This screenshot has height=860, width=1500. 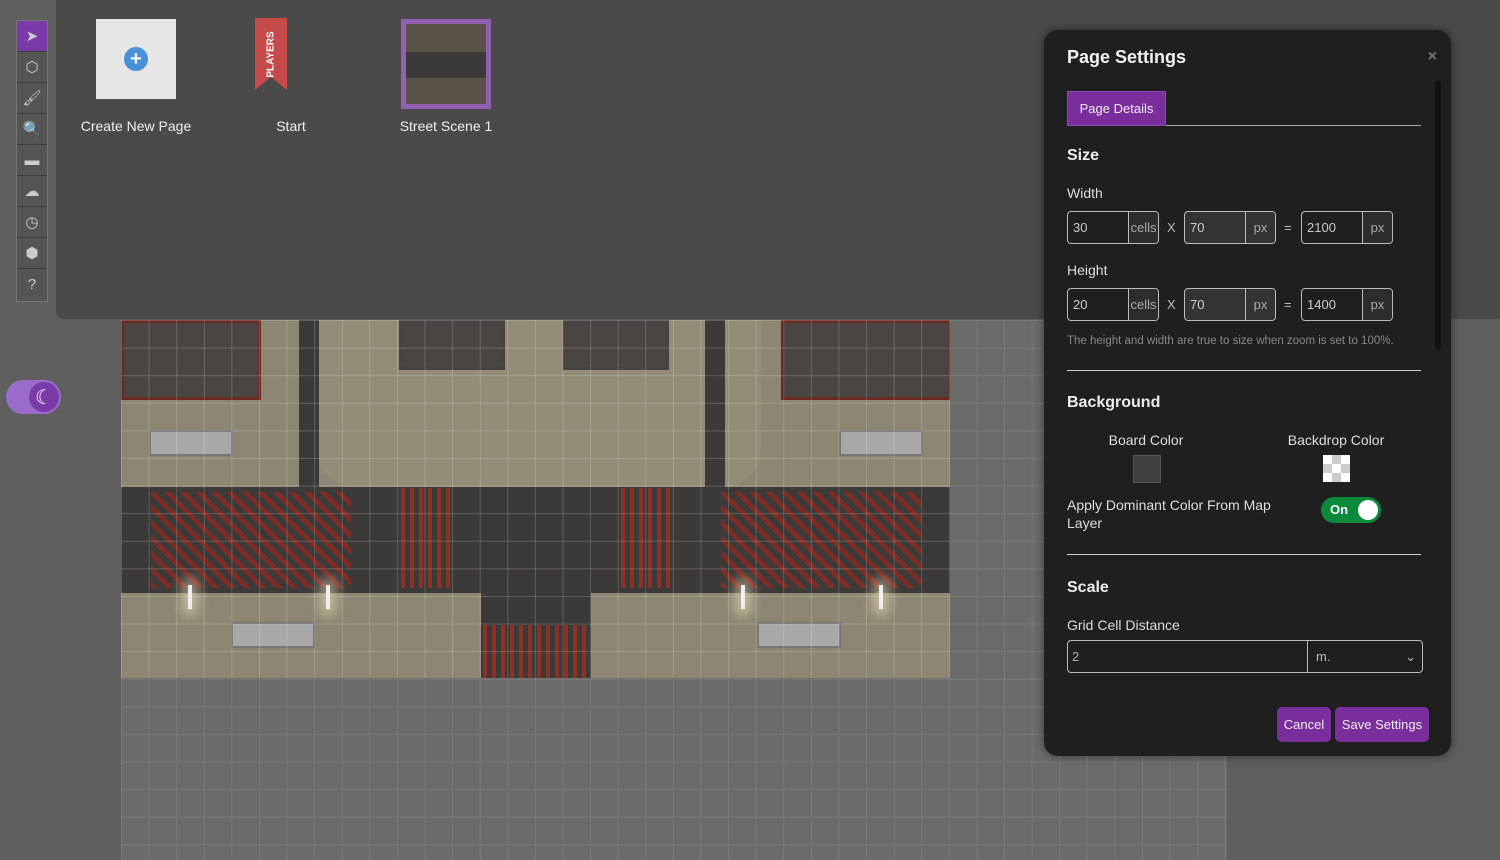 What do you see at coordinates (32, 98) in the screenshot?
I see `brush-icon: 🖌` at bounding box center [32, 98].